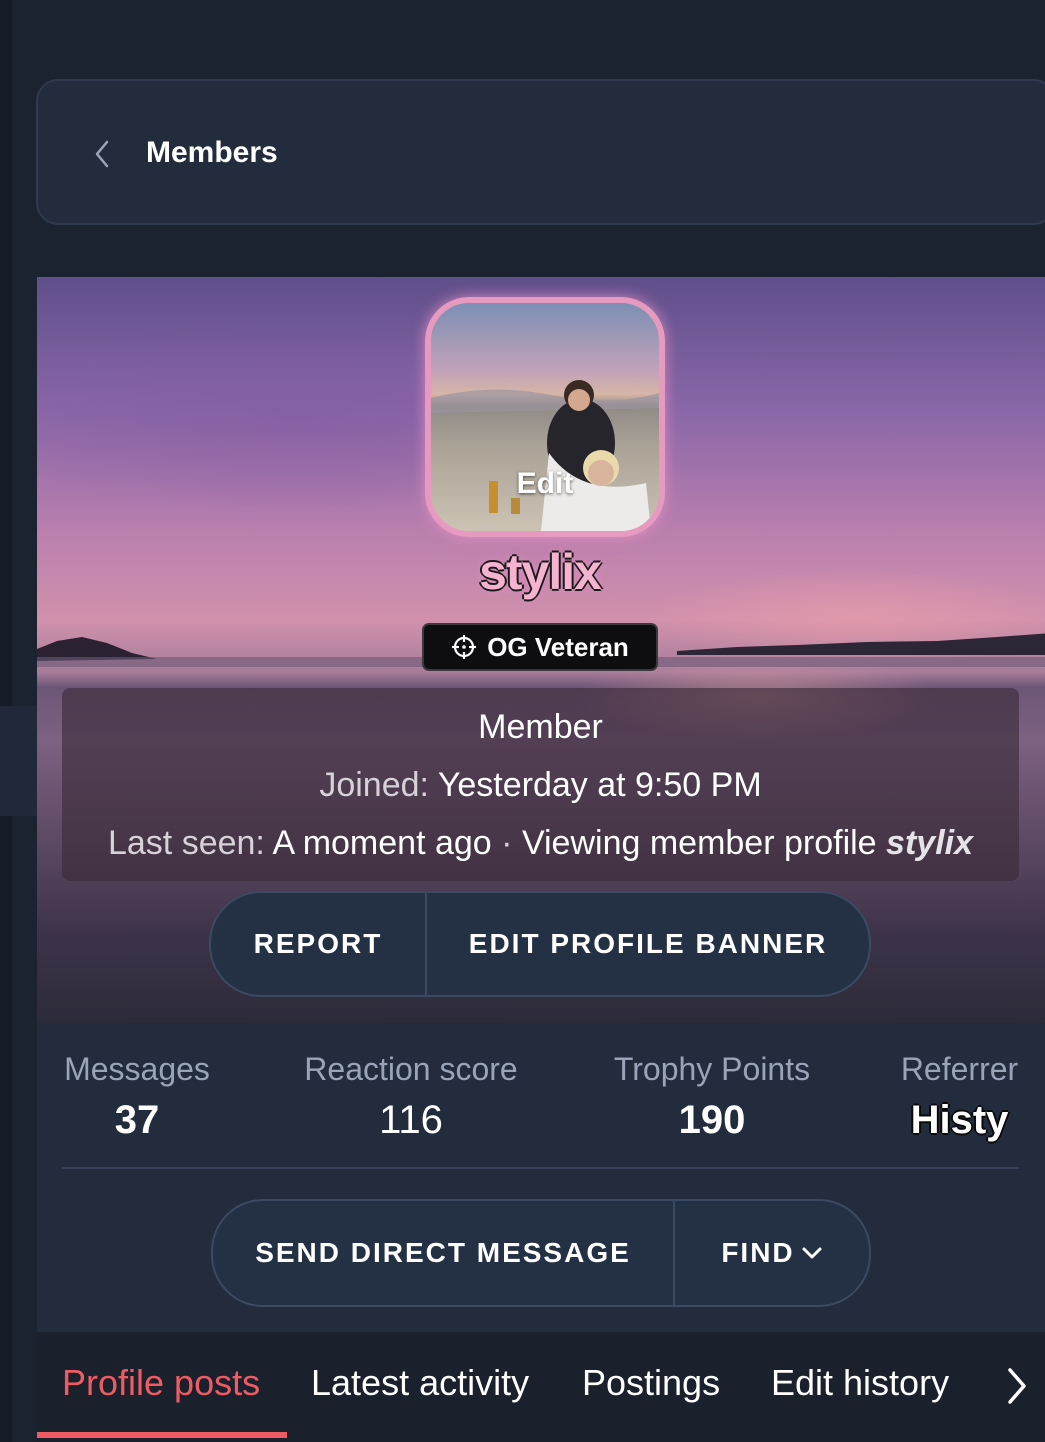 This screenshot has width=1045, height=1442. Describe the element at coordinates (212, 153) in the screenshot. I see `breadcrumb-link-members: Members` at that location.